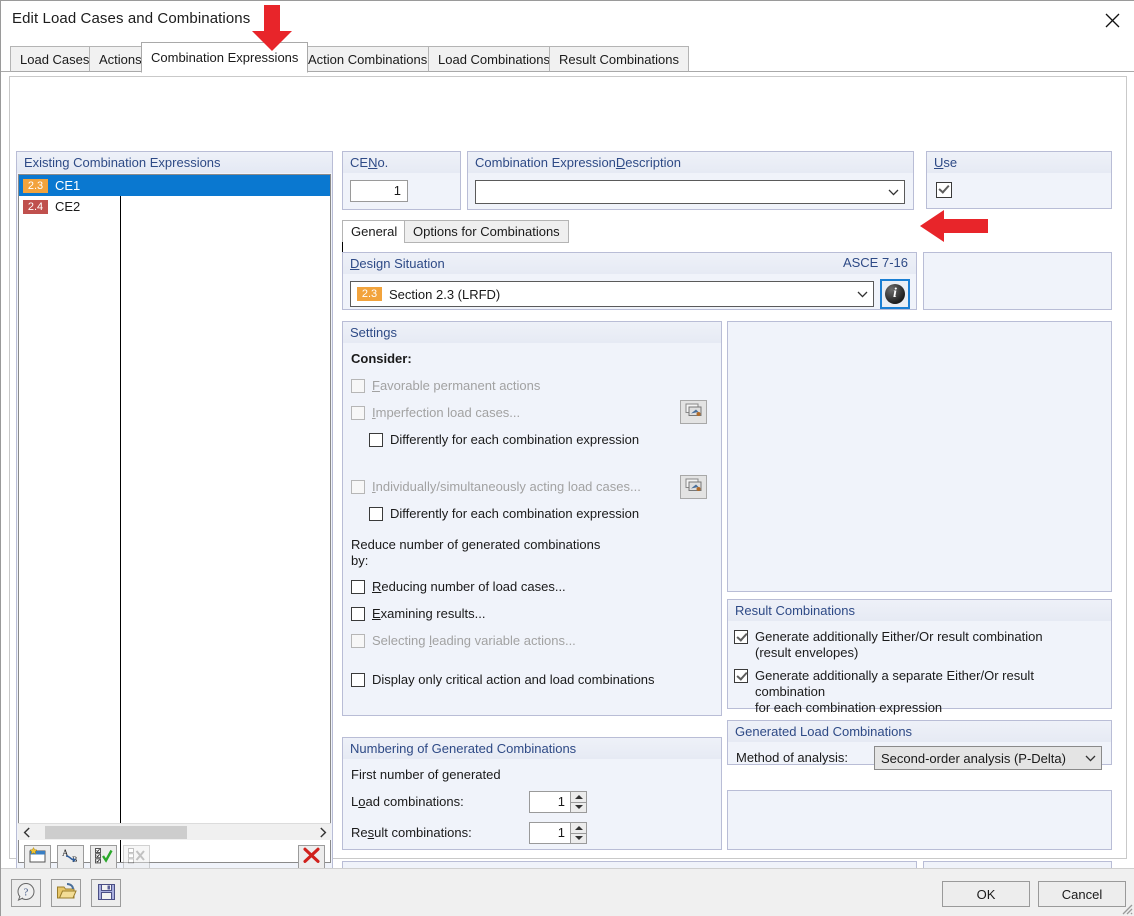 This screenshot has height=916, width=1134. What do you see at coordinates (374, 231) in the screenshot?
I see `tab-general: General` at bounding box center [374, 231].